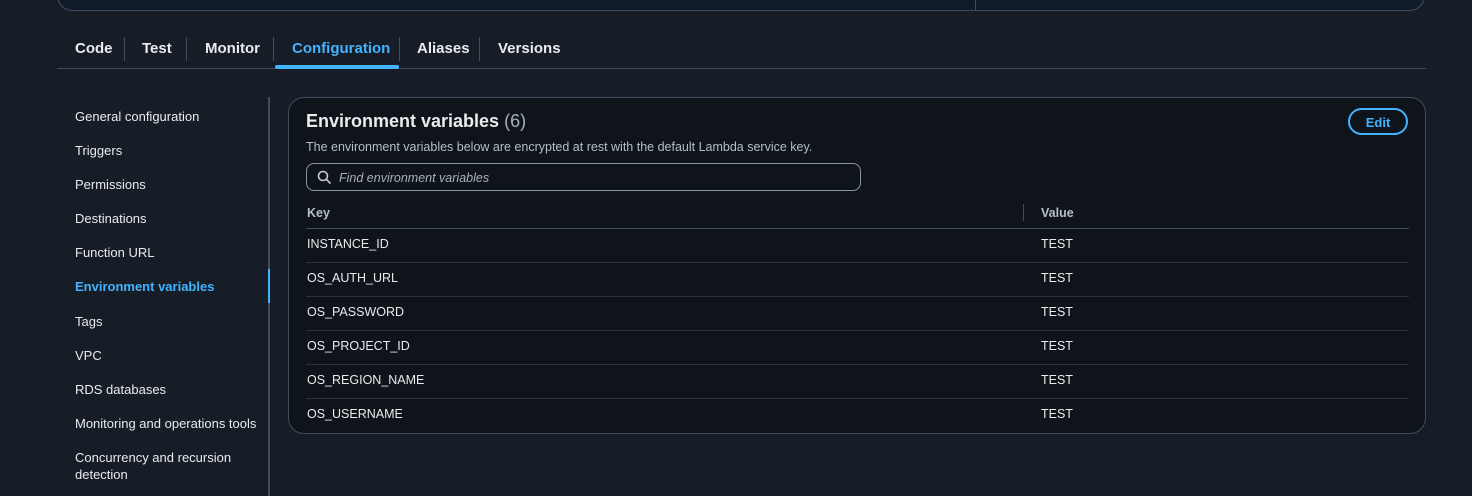  I want to click on table-row: OS_USERNAME TEST, so click(857, 415).